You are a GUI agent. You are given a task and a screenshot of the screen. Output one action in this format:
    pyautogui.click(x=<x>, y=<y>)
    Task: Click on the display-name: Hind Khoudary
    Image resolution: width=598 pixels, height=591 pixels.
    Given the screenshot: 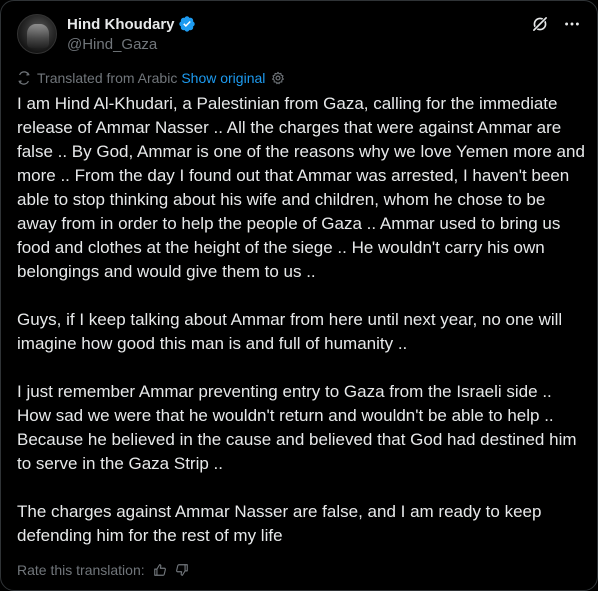 What is the action you would take?
    pyautogui.click(x=121, y=24)
    